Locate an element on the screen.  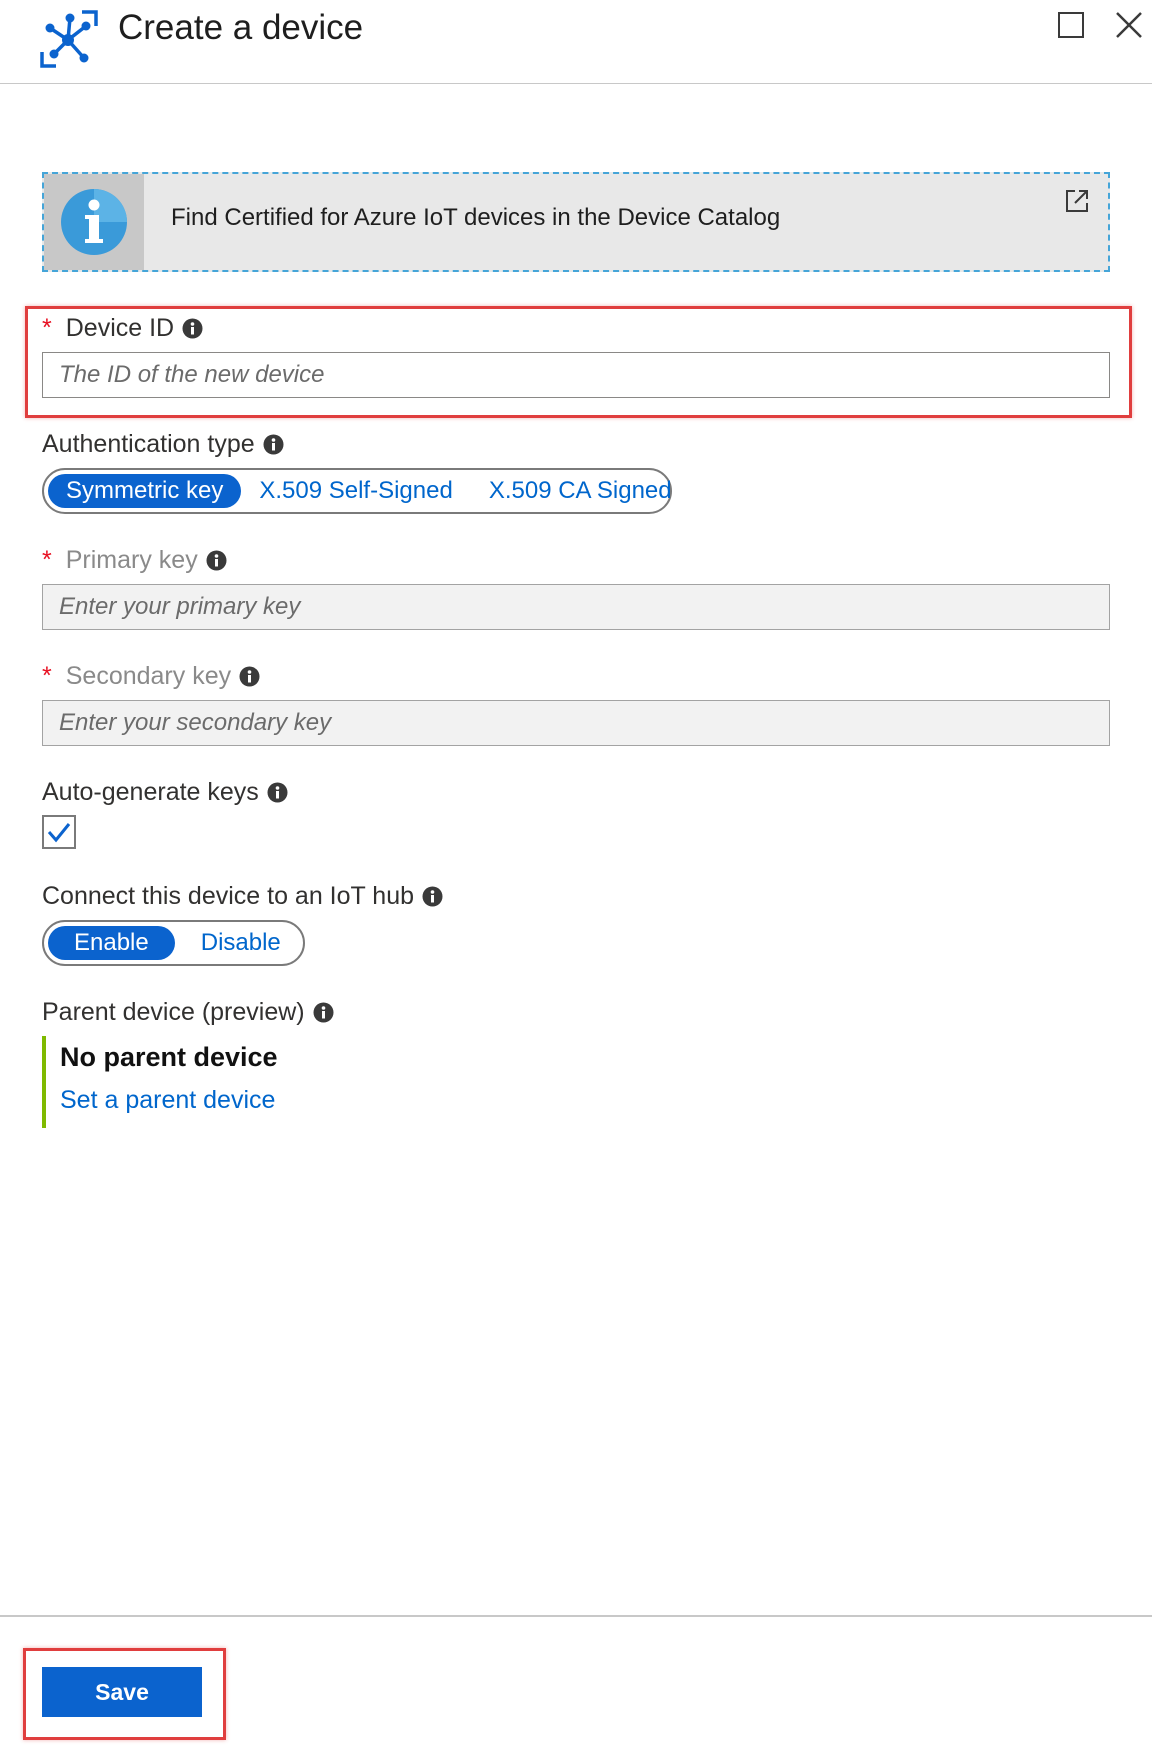
save-button: Save is located at coordinates (122, 1692).